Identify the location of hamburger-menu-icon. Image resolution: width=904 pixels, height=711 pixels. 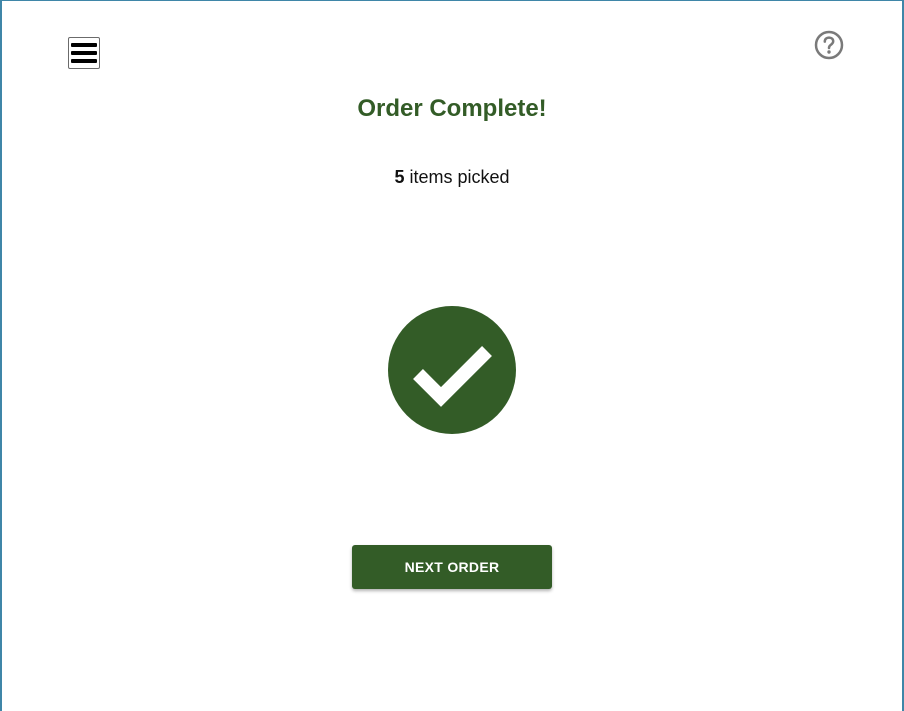
(84, 45).